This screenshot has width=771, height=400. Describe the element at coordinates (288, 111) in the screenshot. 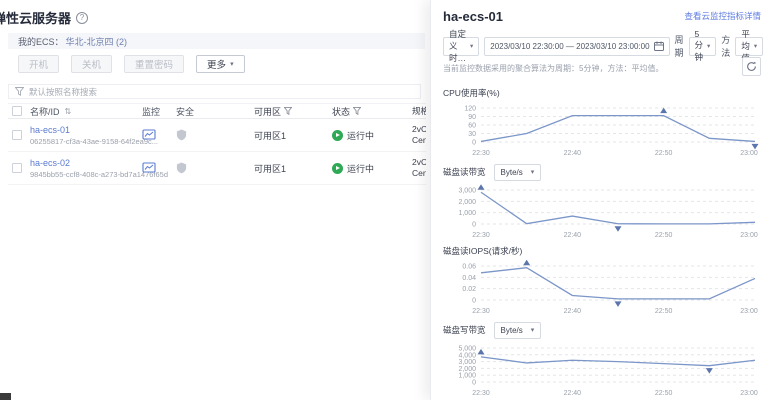

I see `az-filter-icon` at that location.